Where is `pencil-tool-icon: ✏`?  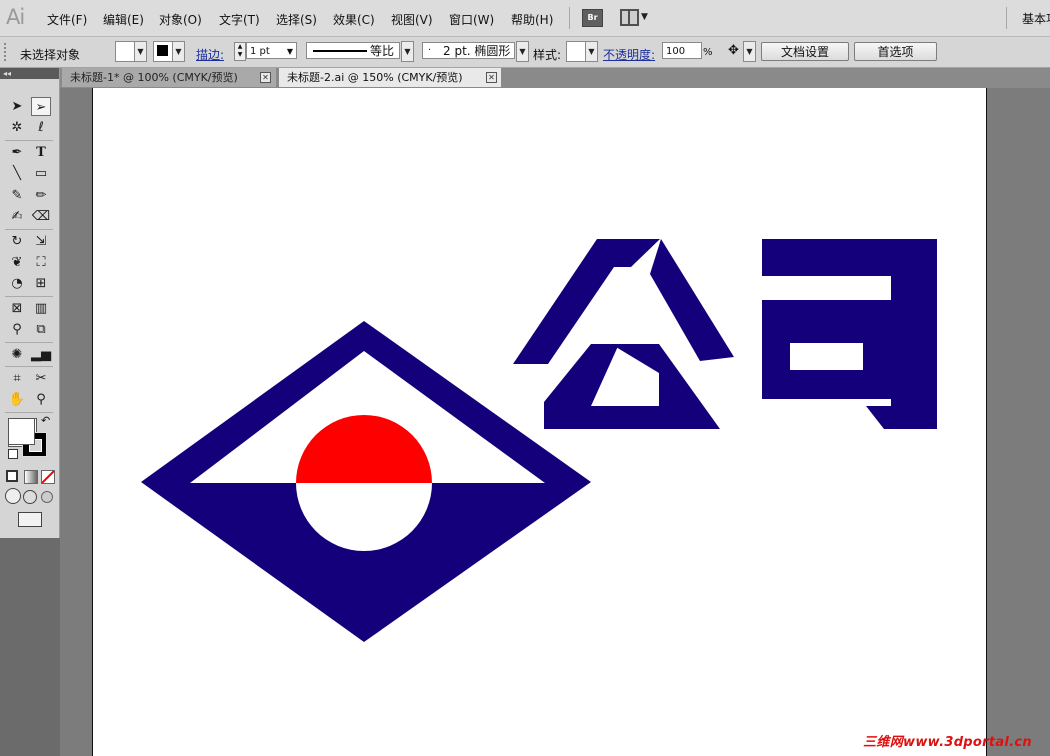
pencil-tool-icon: ✏ is located at coordinates (41, 195).